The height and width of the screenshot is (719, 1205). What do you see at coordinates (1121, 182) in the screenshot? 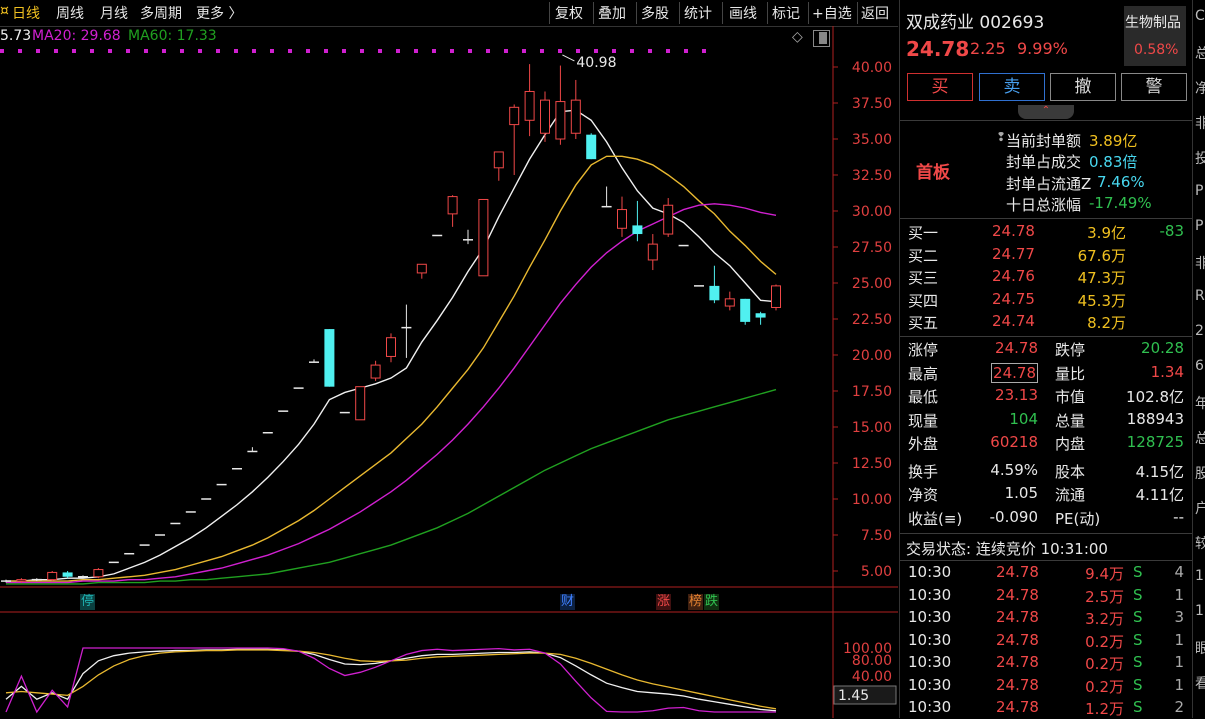
I see `seal-vs-float-value: 7.46%` at bounding box center [1121, 182].